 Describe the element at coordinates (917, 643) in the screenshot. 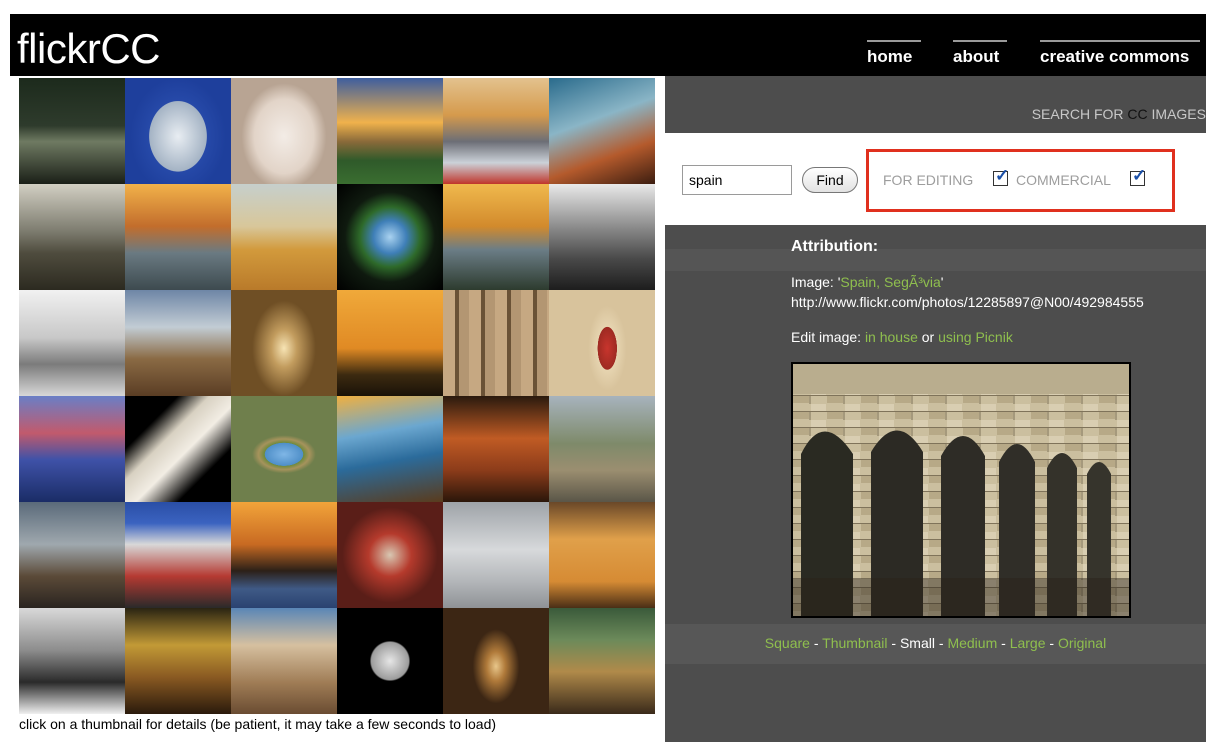

I see `size-small-current: Small` at that location.